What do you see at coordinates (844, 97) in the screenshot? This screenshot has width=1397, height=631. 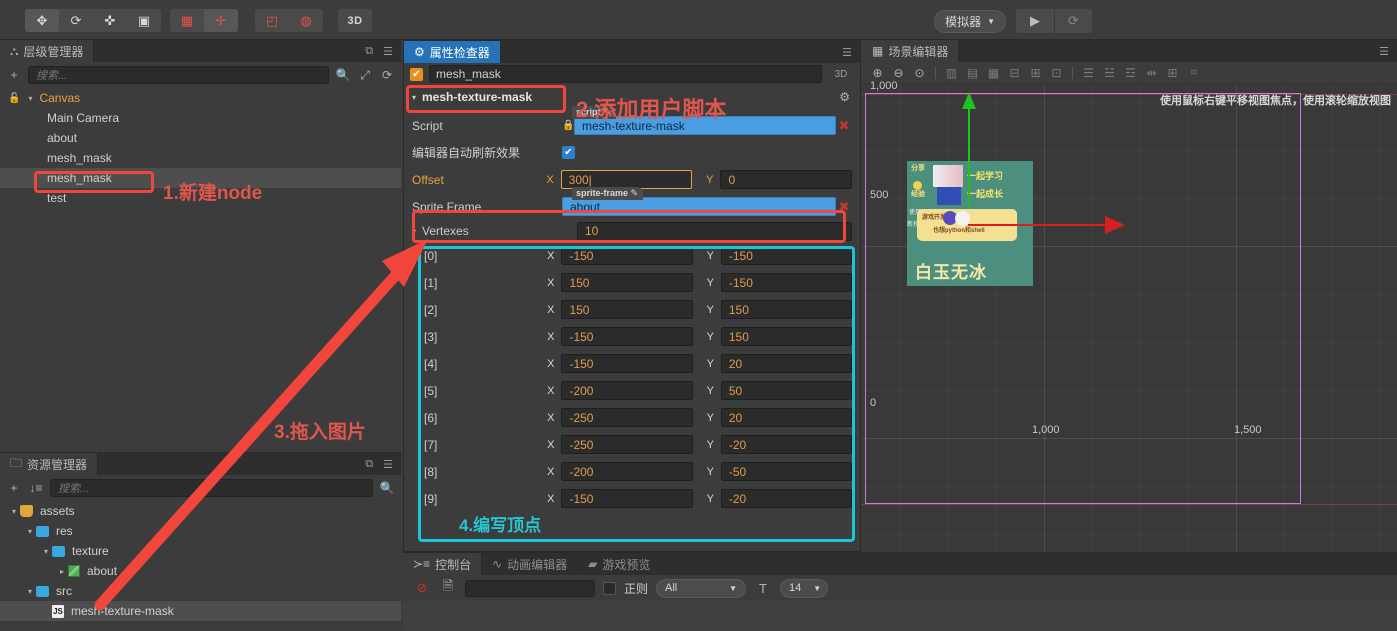 I see `component-settings-icon: ⚙` at bounding box center [844, 97].